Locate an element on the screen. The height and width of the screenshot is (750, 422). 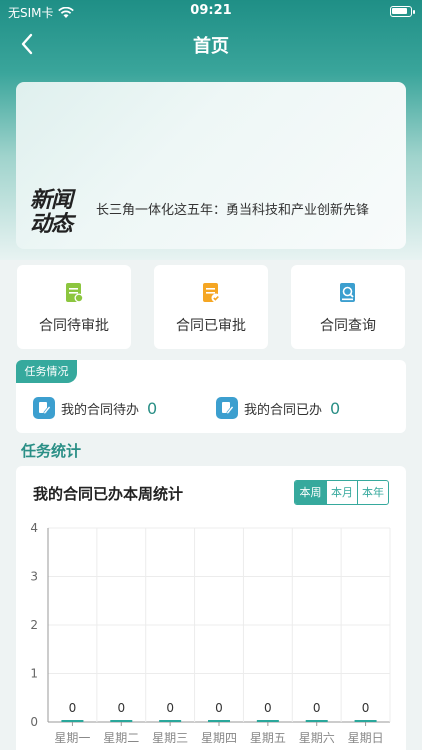
page-title: 首页 is located at coordinates (211, 46).